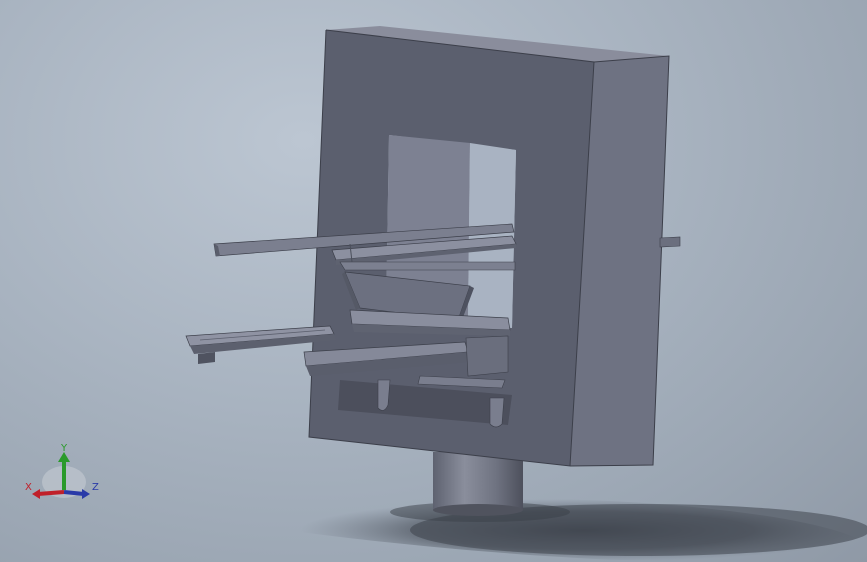 The height and width of the screenshot is (562, 867). I want to click on side-rod, so click(670, 242).